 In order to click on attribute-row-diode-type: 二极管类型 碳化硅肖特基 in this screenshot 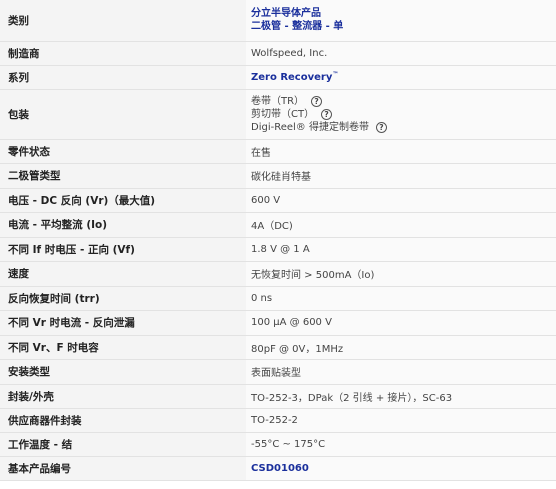, I will do `click(278, 175)`.